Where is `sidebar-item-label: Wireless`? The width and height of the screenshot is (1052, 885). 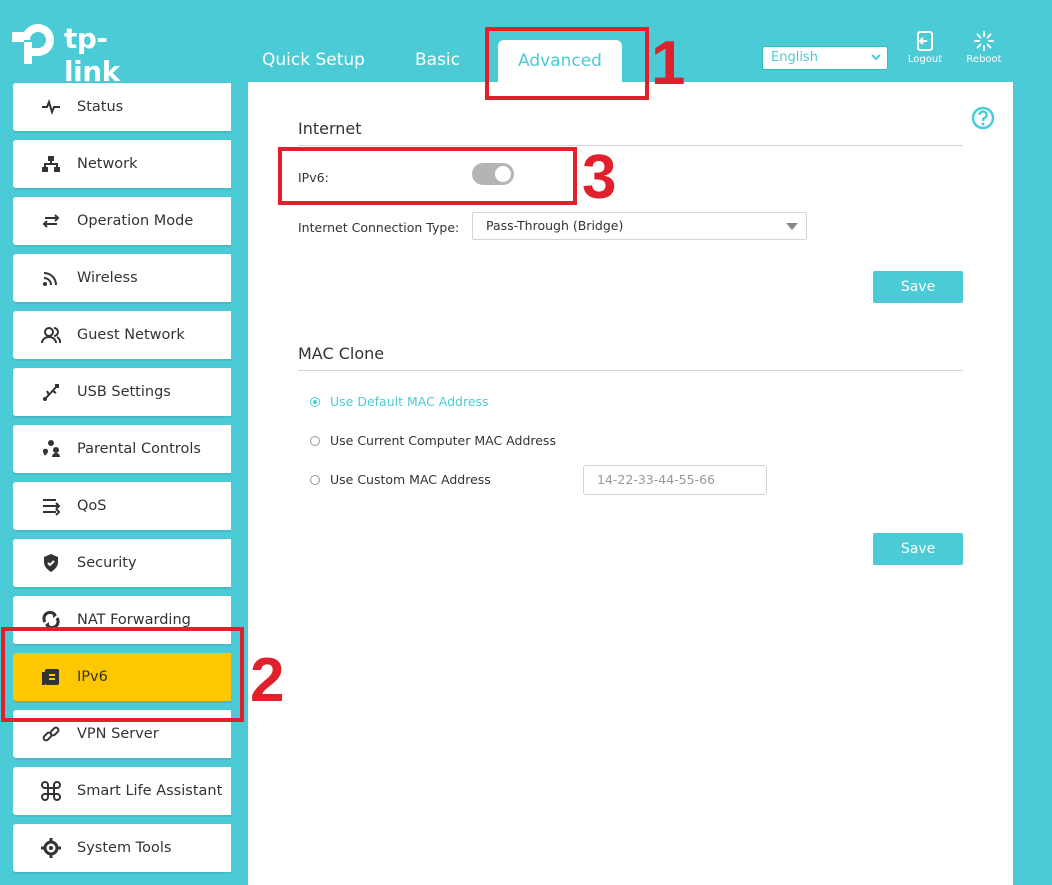
sidebar-item-label: Wireless is located at coordinates (107, 278).